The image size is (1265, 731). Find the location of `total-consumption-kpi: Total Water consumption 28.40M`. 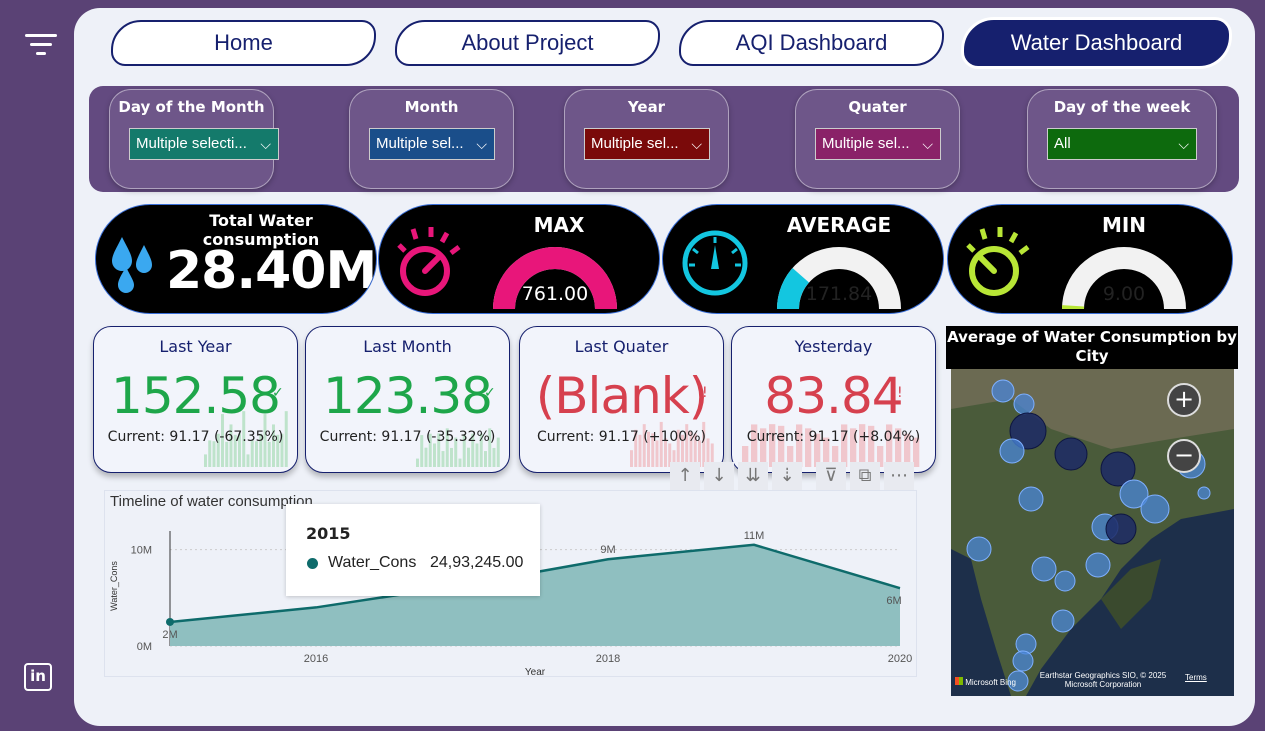

total-consumption-kpi: Total Water consumption 28.40M is located at coordinates (236, 259).